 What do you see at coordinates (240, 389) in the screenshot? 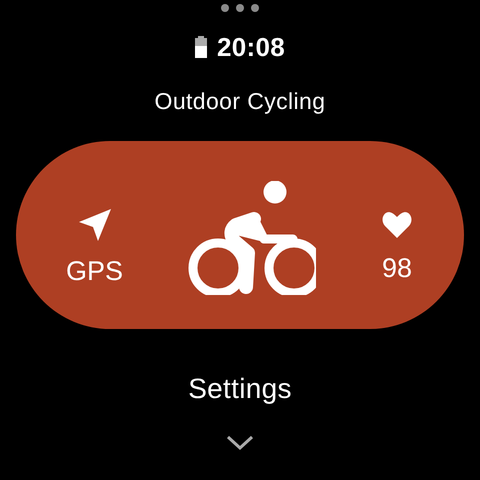
I see `settings-link: Settings` at bounding box center [240, 389].